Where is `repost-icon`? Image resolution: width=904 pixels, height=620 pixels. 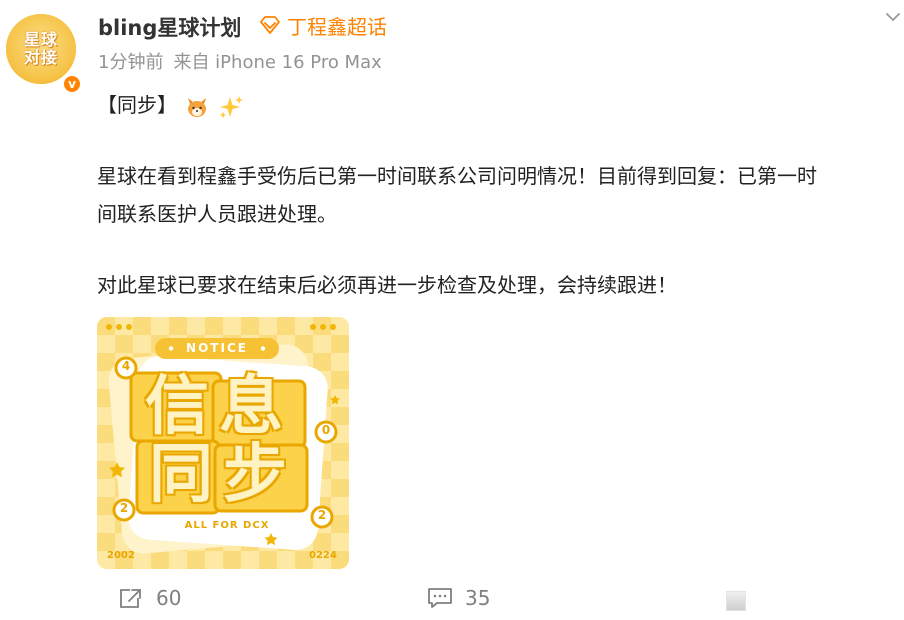 repost-icon is located at coordinates (130, 598).